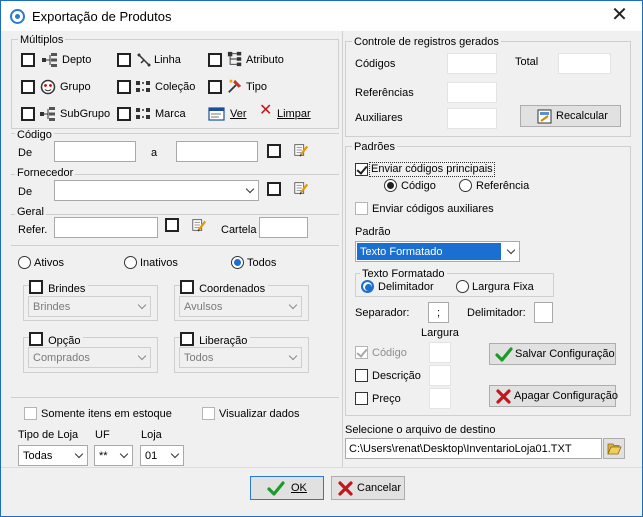  What do you see at coordinates (28, 114) in the screenshot?
I see `subgrupo-checkbox` at bounding box center [28, 114].